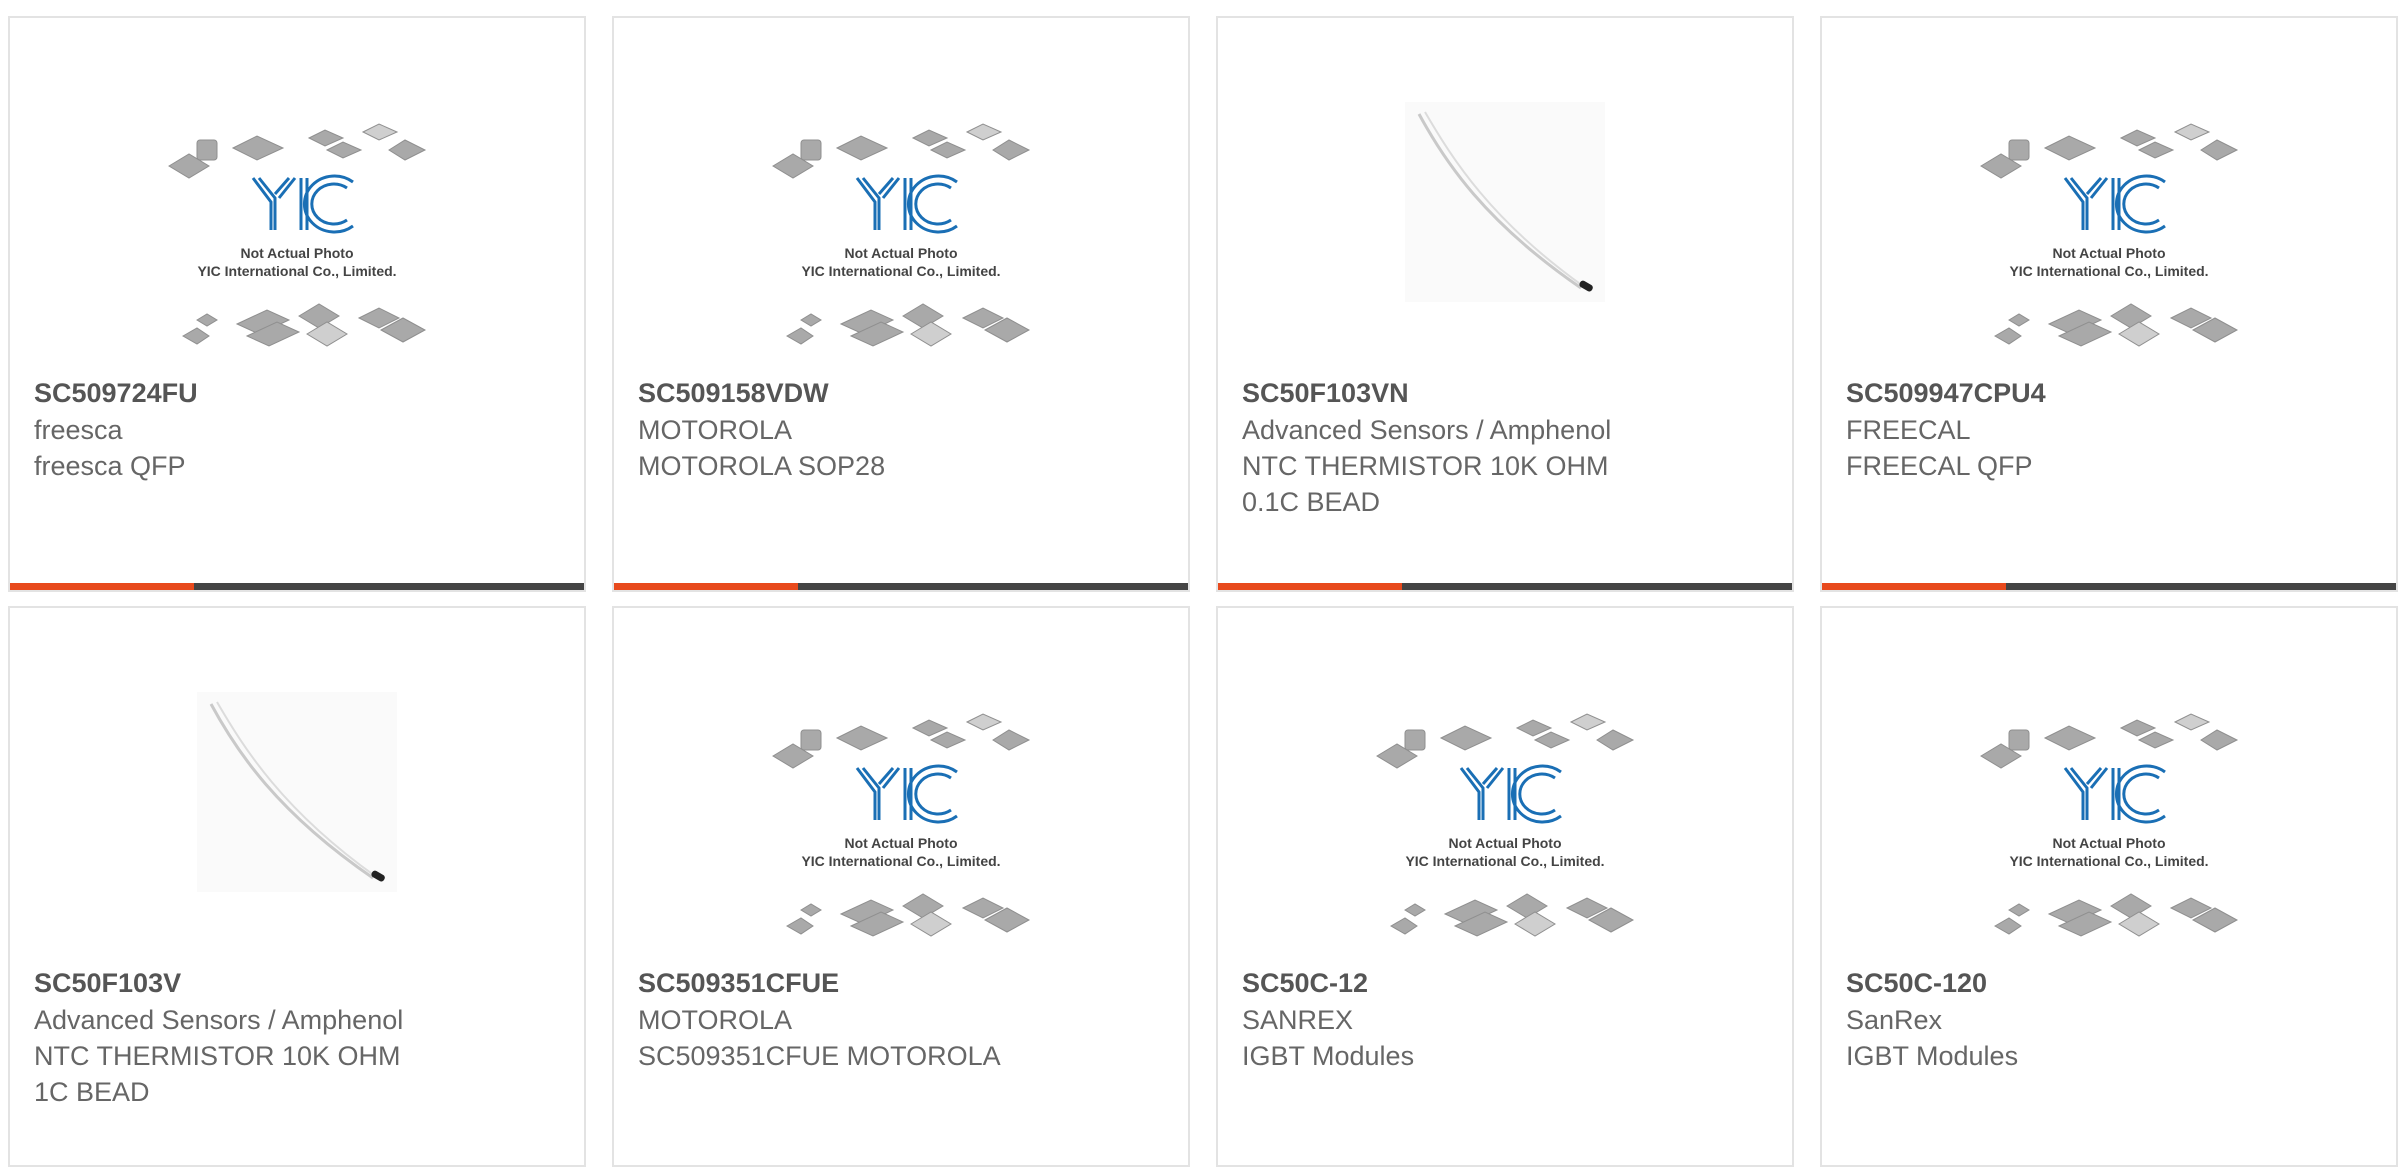  What do you see at coordinates (2109, 983) in the screenshot?
I see `part-number-link: SC50C-120` at bounding box center [2109, 983].